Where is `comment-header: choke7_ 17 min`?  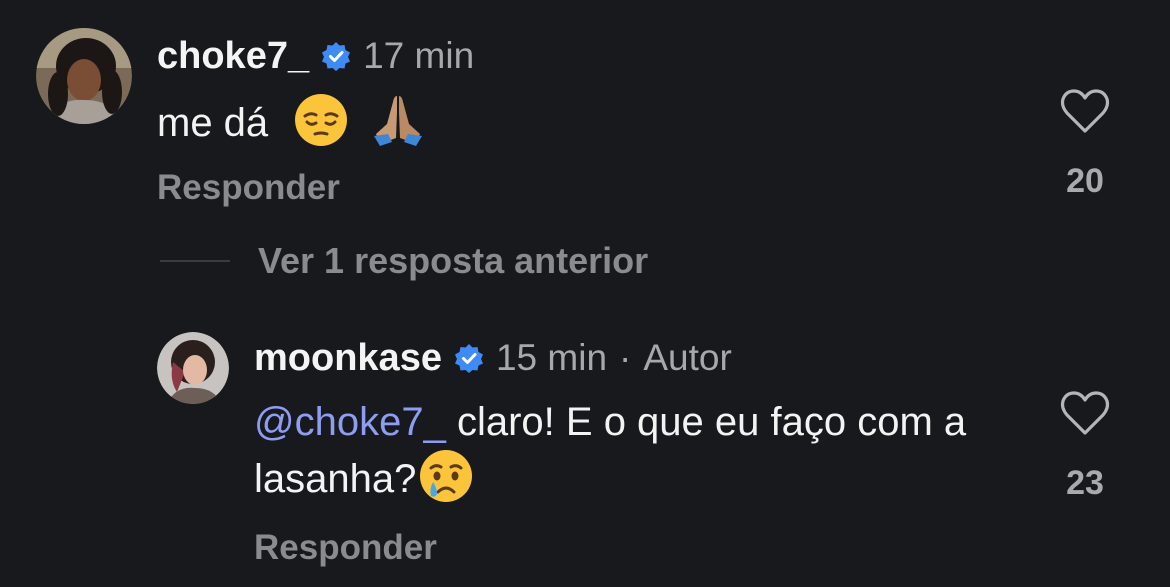 comment-header: choke7_ 17 min is located at coordinates (315, 56).